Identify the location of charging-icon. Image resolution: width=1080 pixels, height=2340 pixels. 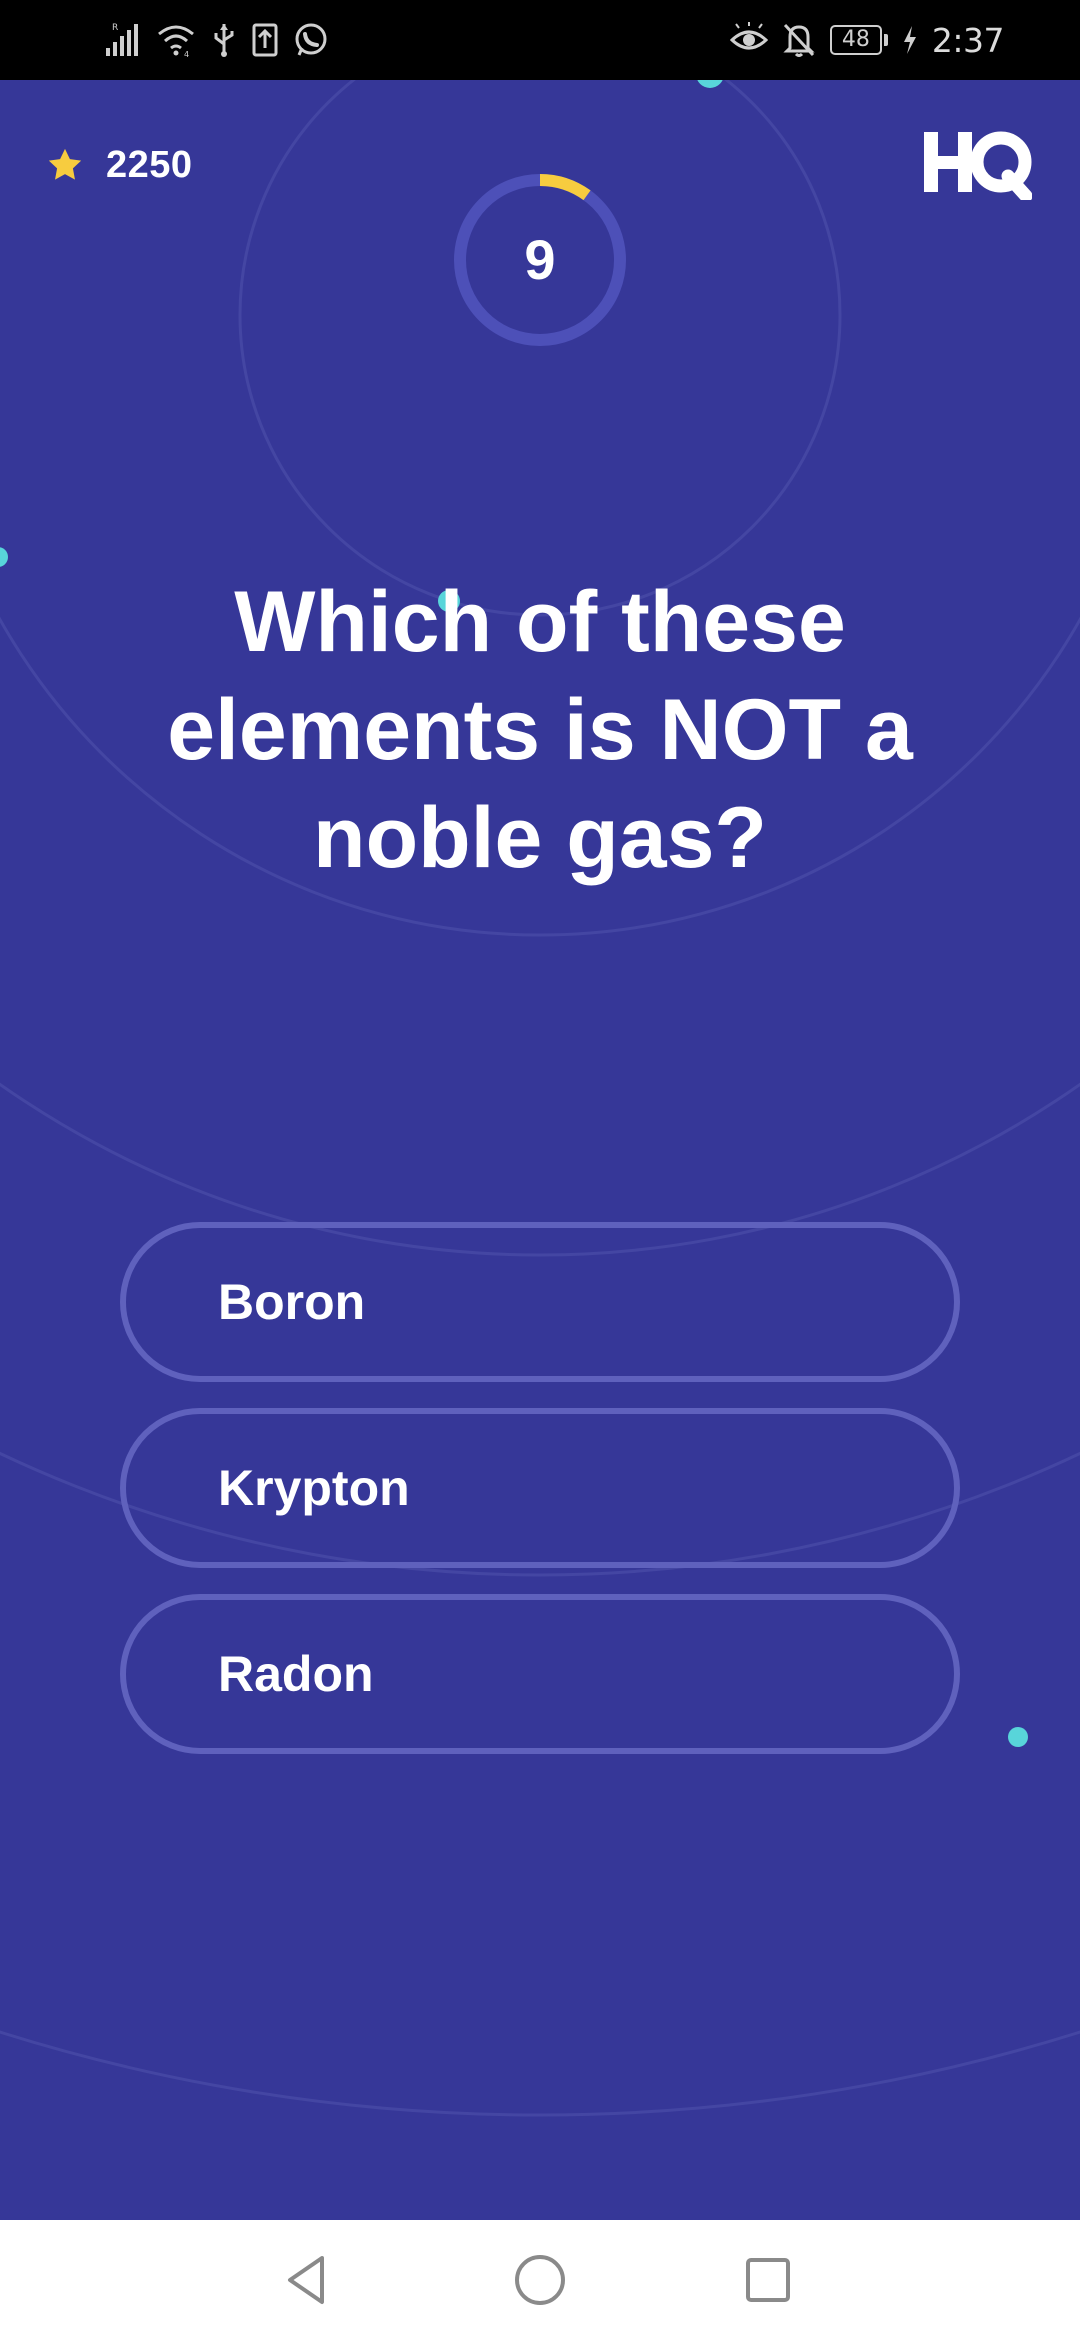
(909, 40).